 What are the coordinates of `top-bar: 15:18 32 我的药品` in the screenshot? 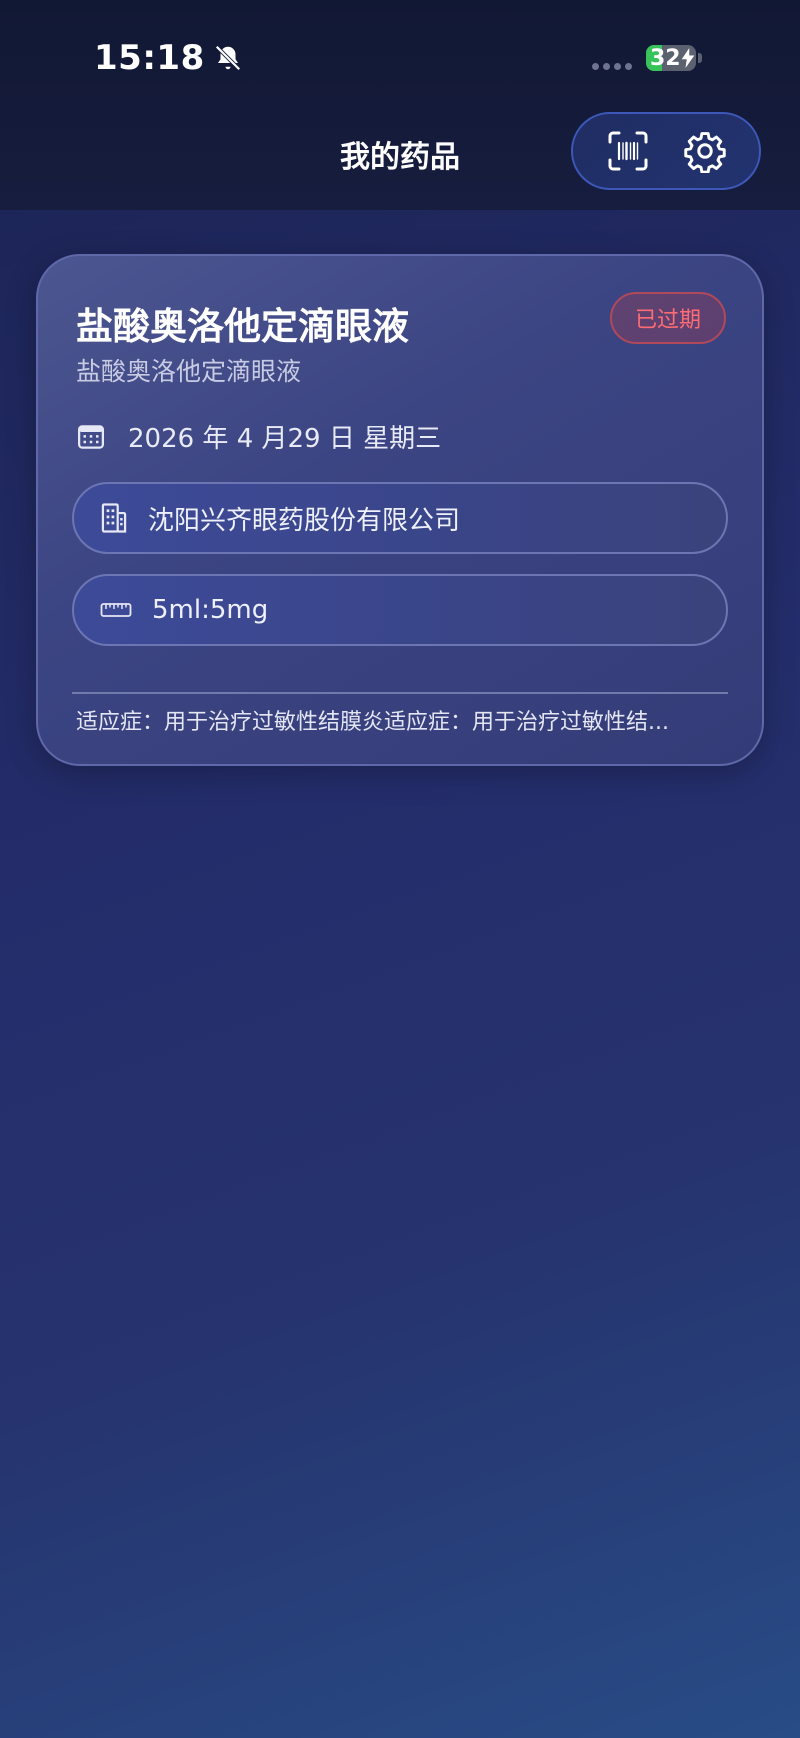 It's located at (400, 105).